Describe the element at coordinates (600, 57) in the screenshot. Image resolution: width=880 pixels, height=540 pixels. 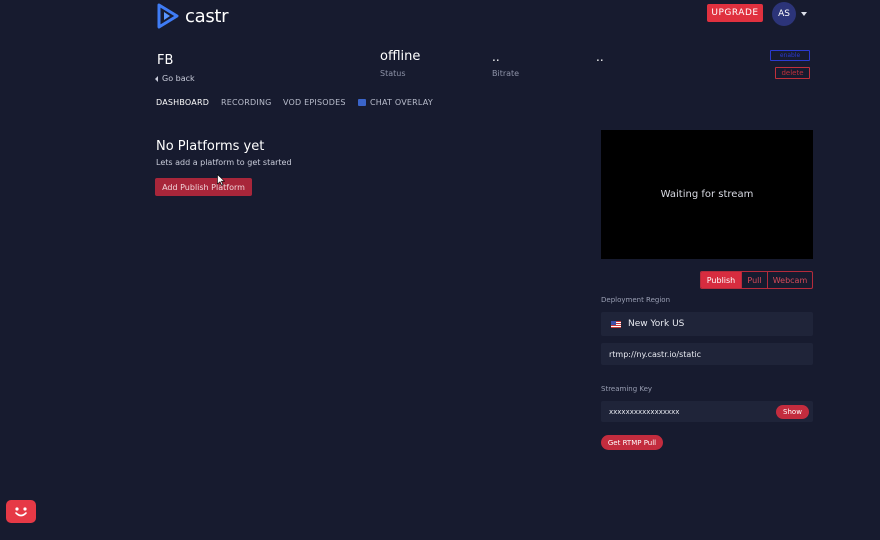
I see `extra-metric-value: ..` at that location.